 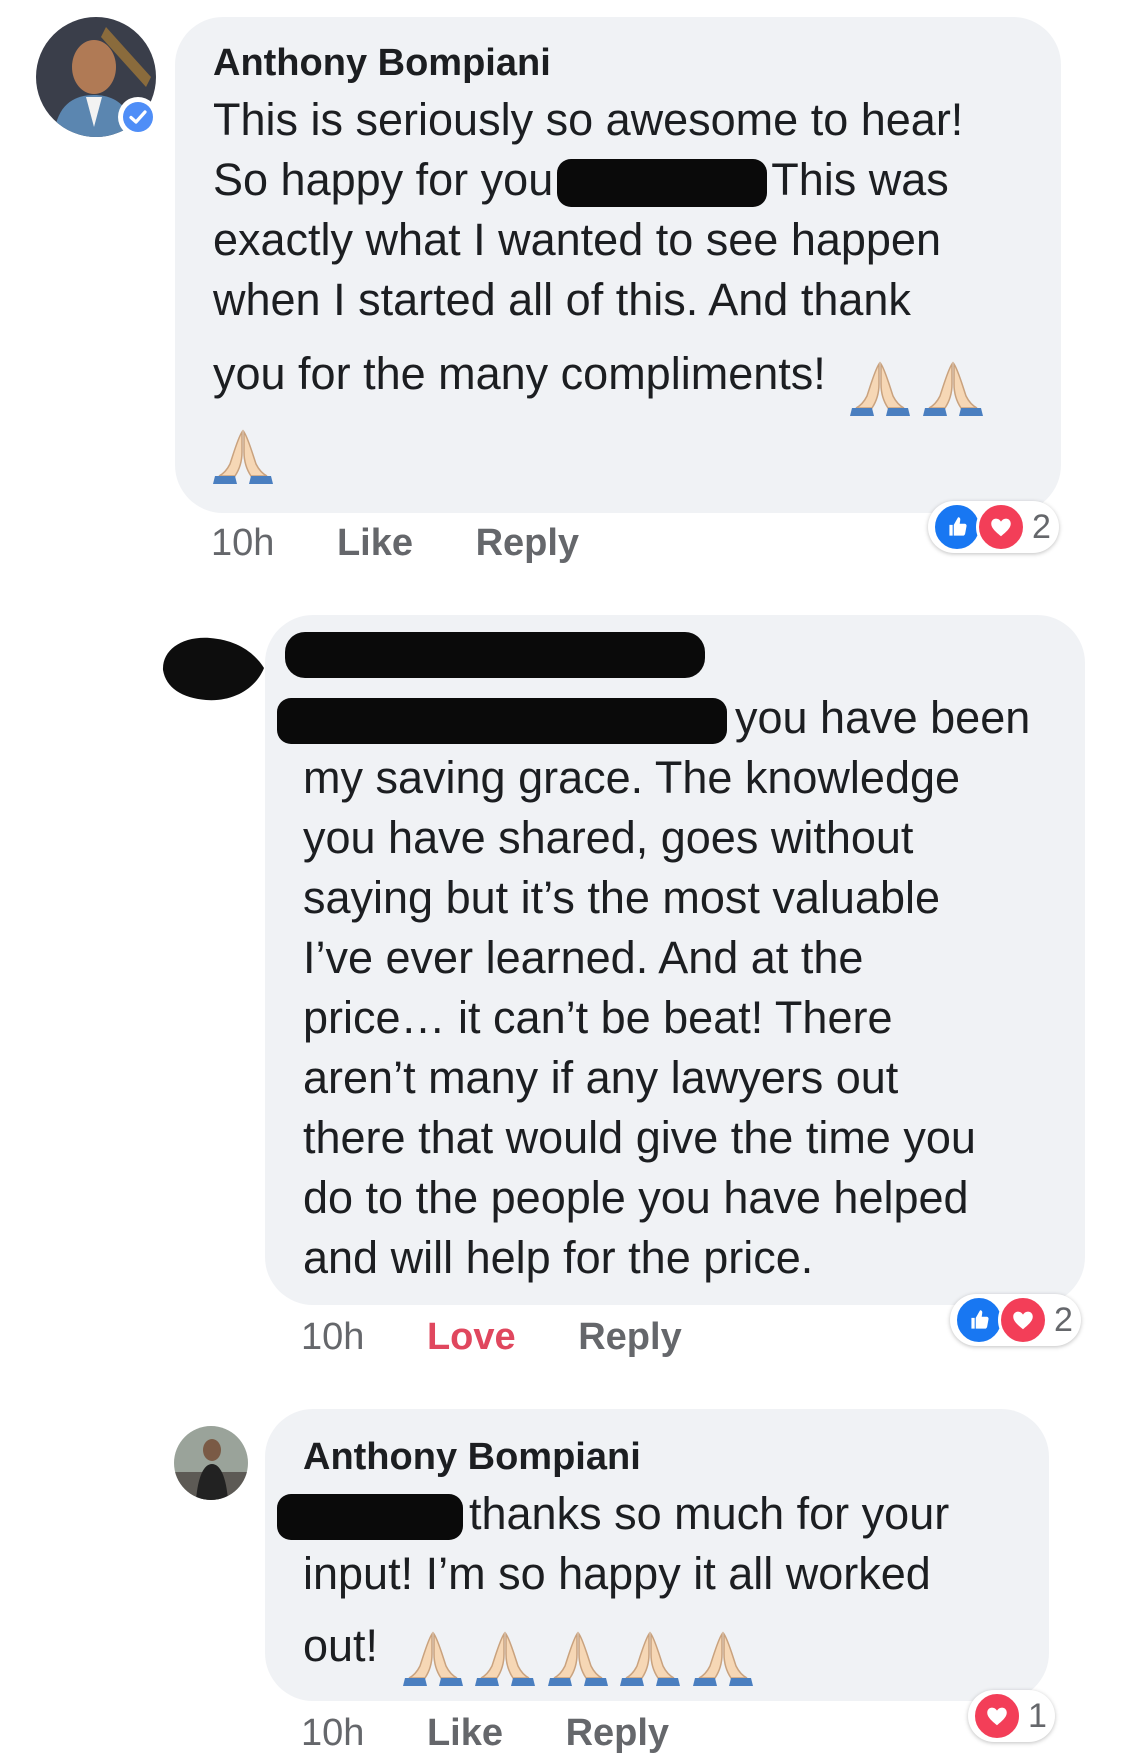 I want to click on redacted-avatar, so click(x=213, y=669).